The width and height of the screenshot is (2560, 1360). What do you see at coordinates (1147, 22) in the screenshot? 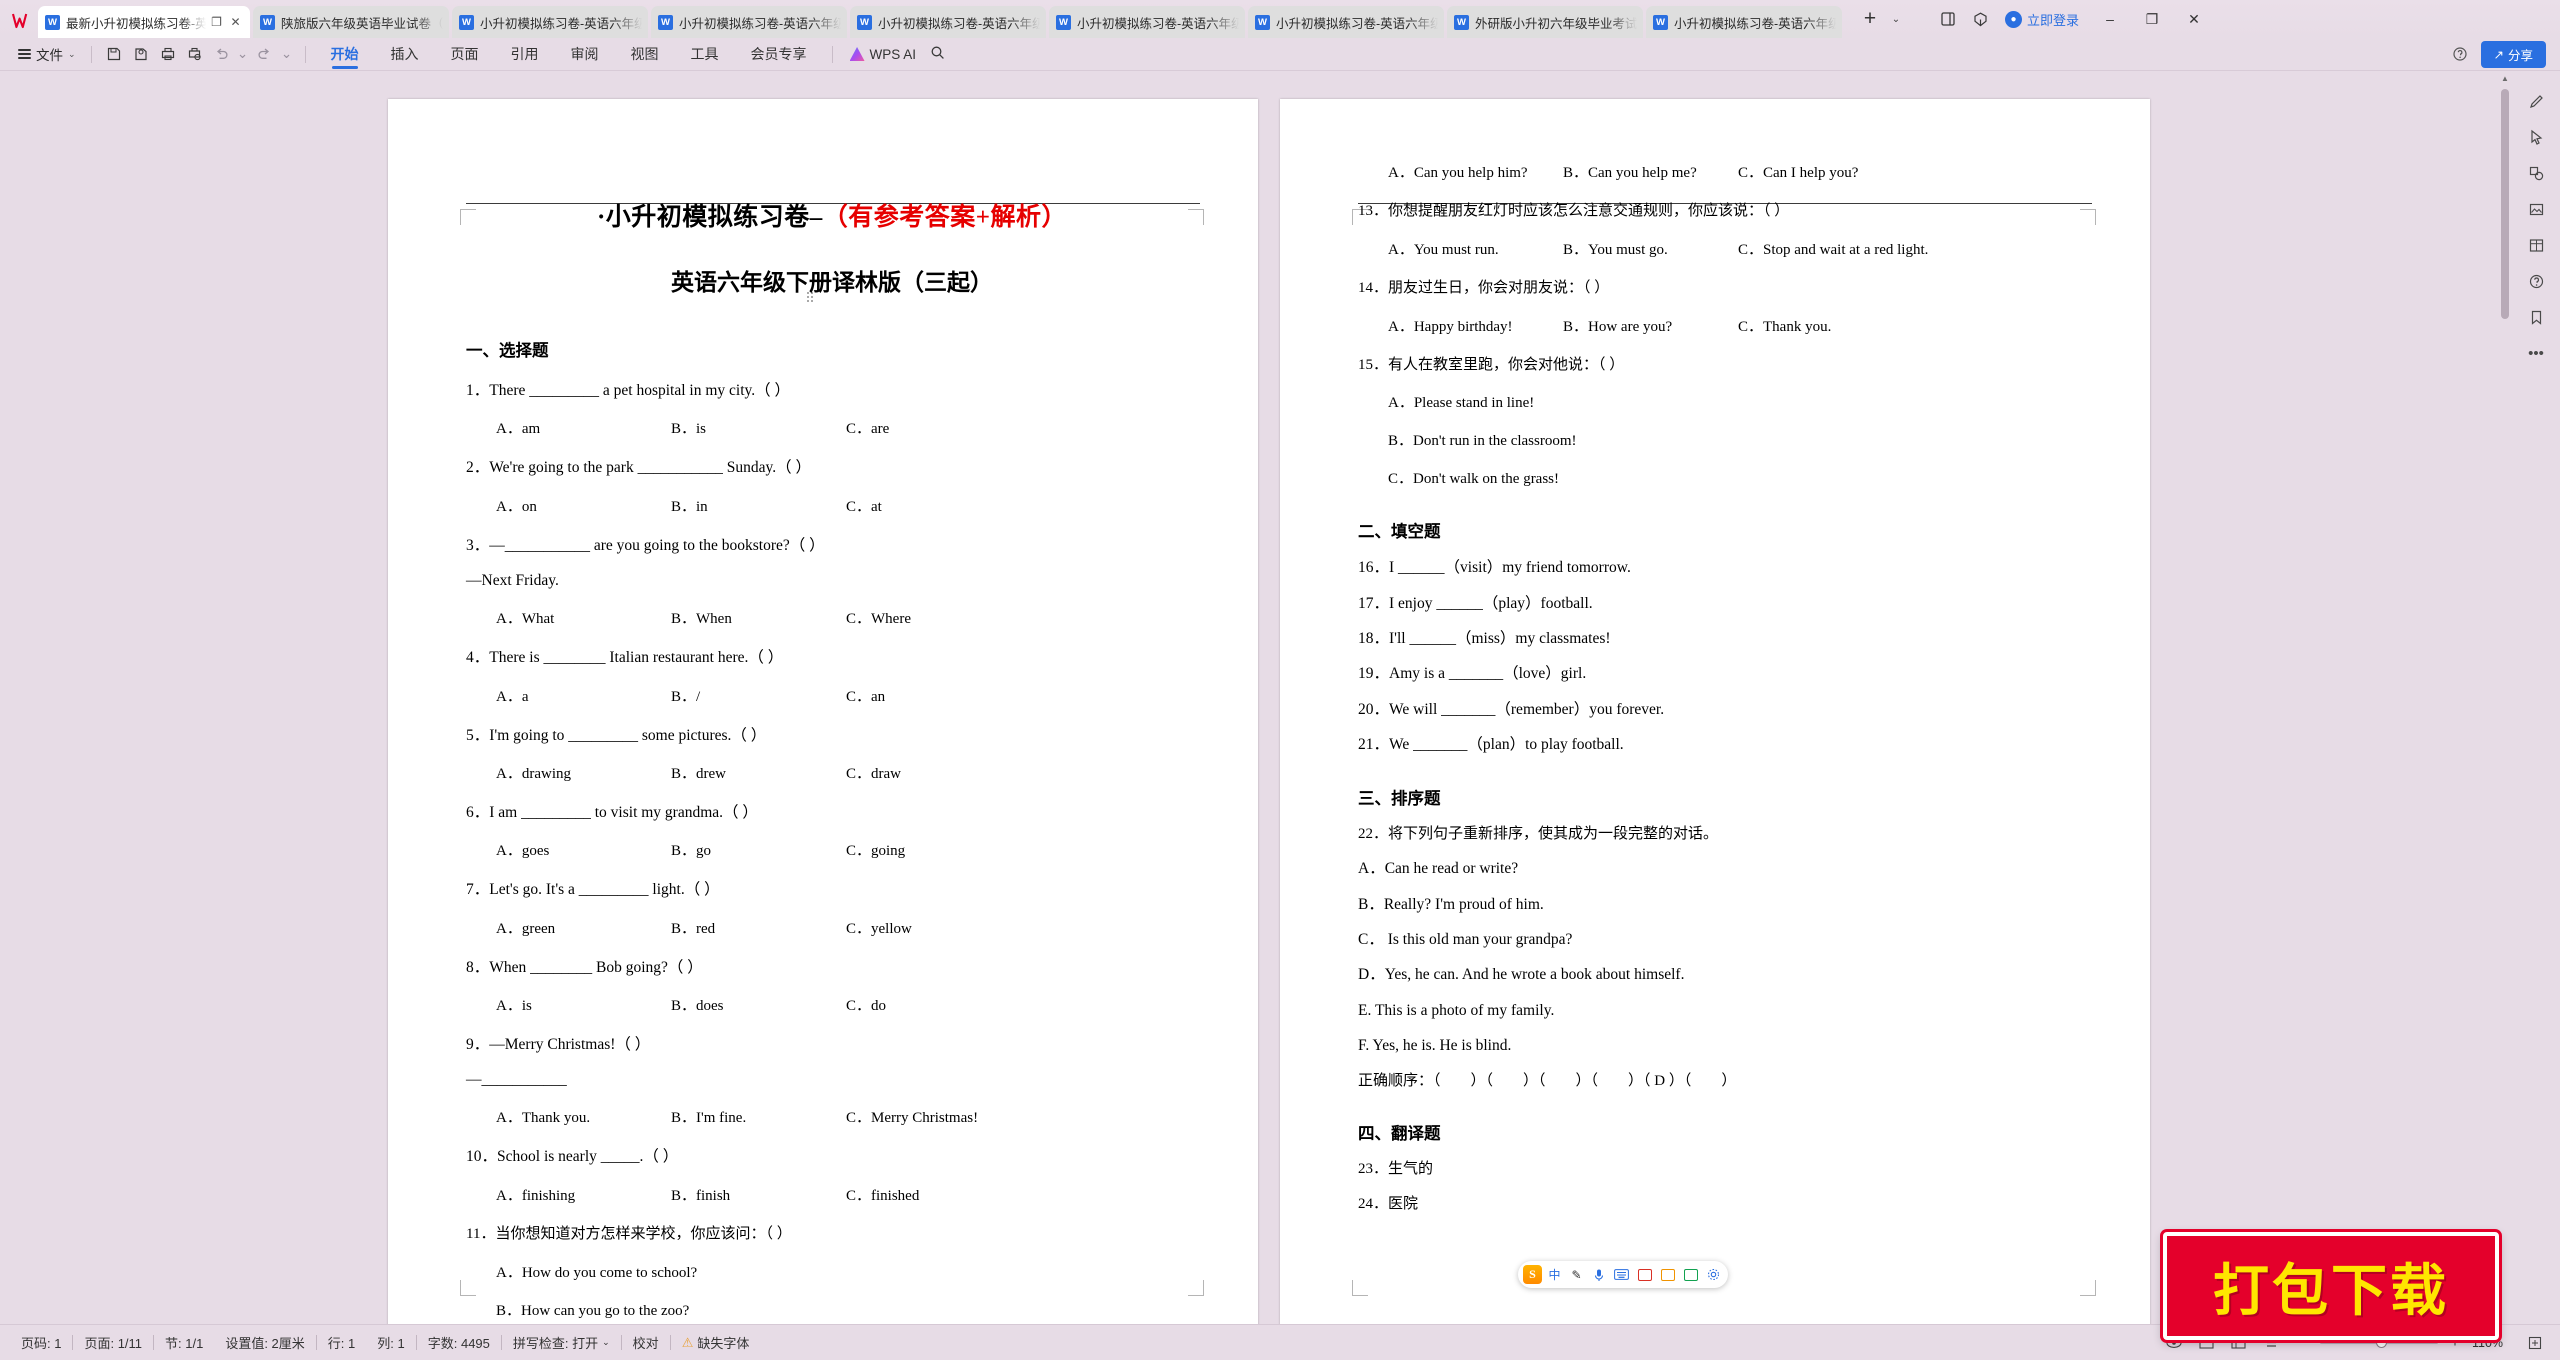
I see `doc-tab-5: W 小升初模拟练习卷-英语六年级下册外` at bounding box center [1147, 22].